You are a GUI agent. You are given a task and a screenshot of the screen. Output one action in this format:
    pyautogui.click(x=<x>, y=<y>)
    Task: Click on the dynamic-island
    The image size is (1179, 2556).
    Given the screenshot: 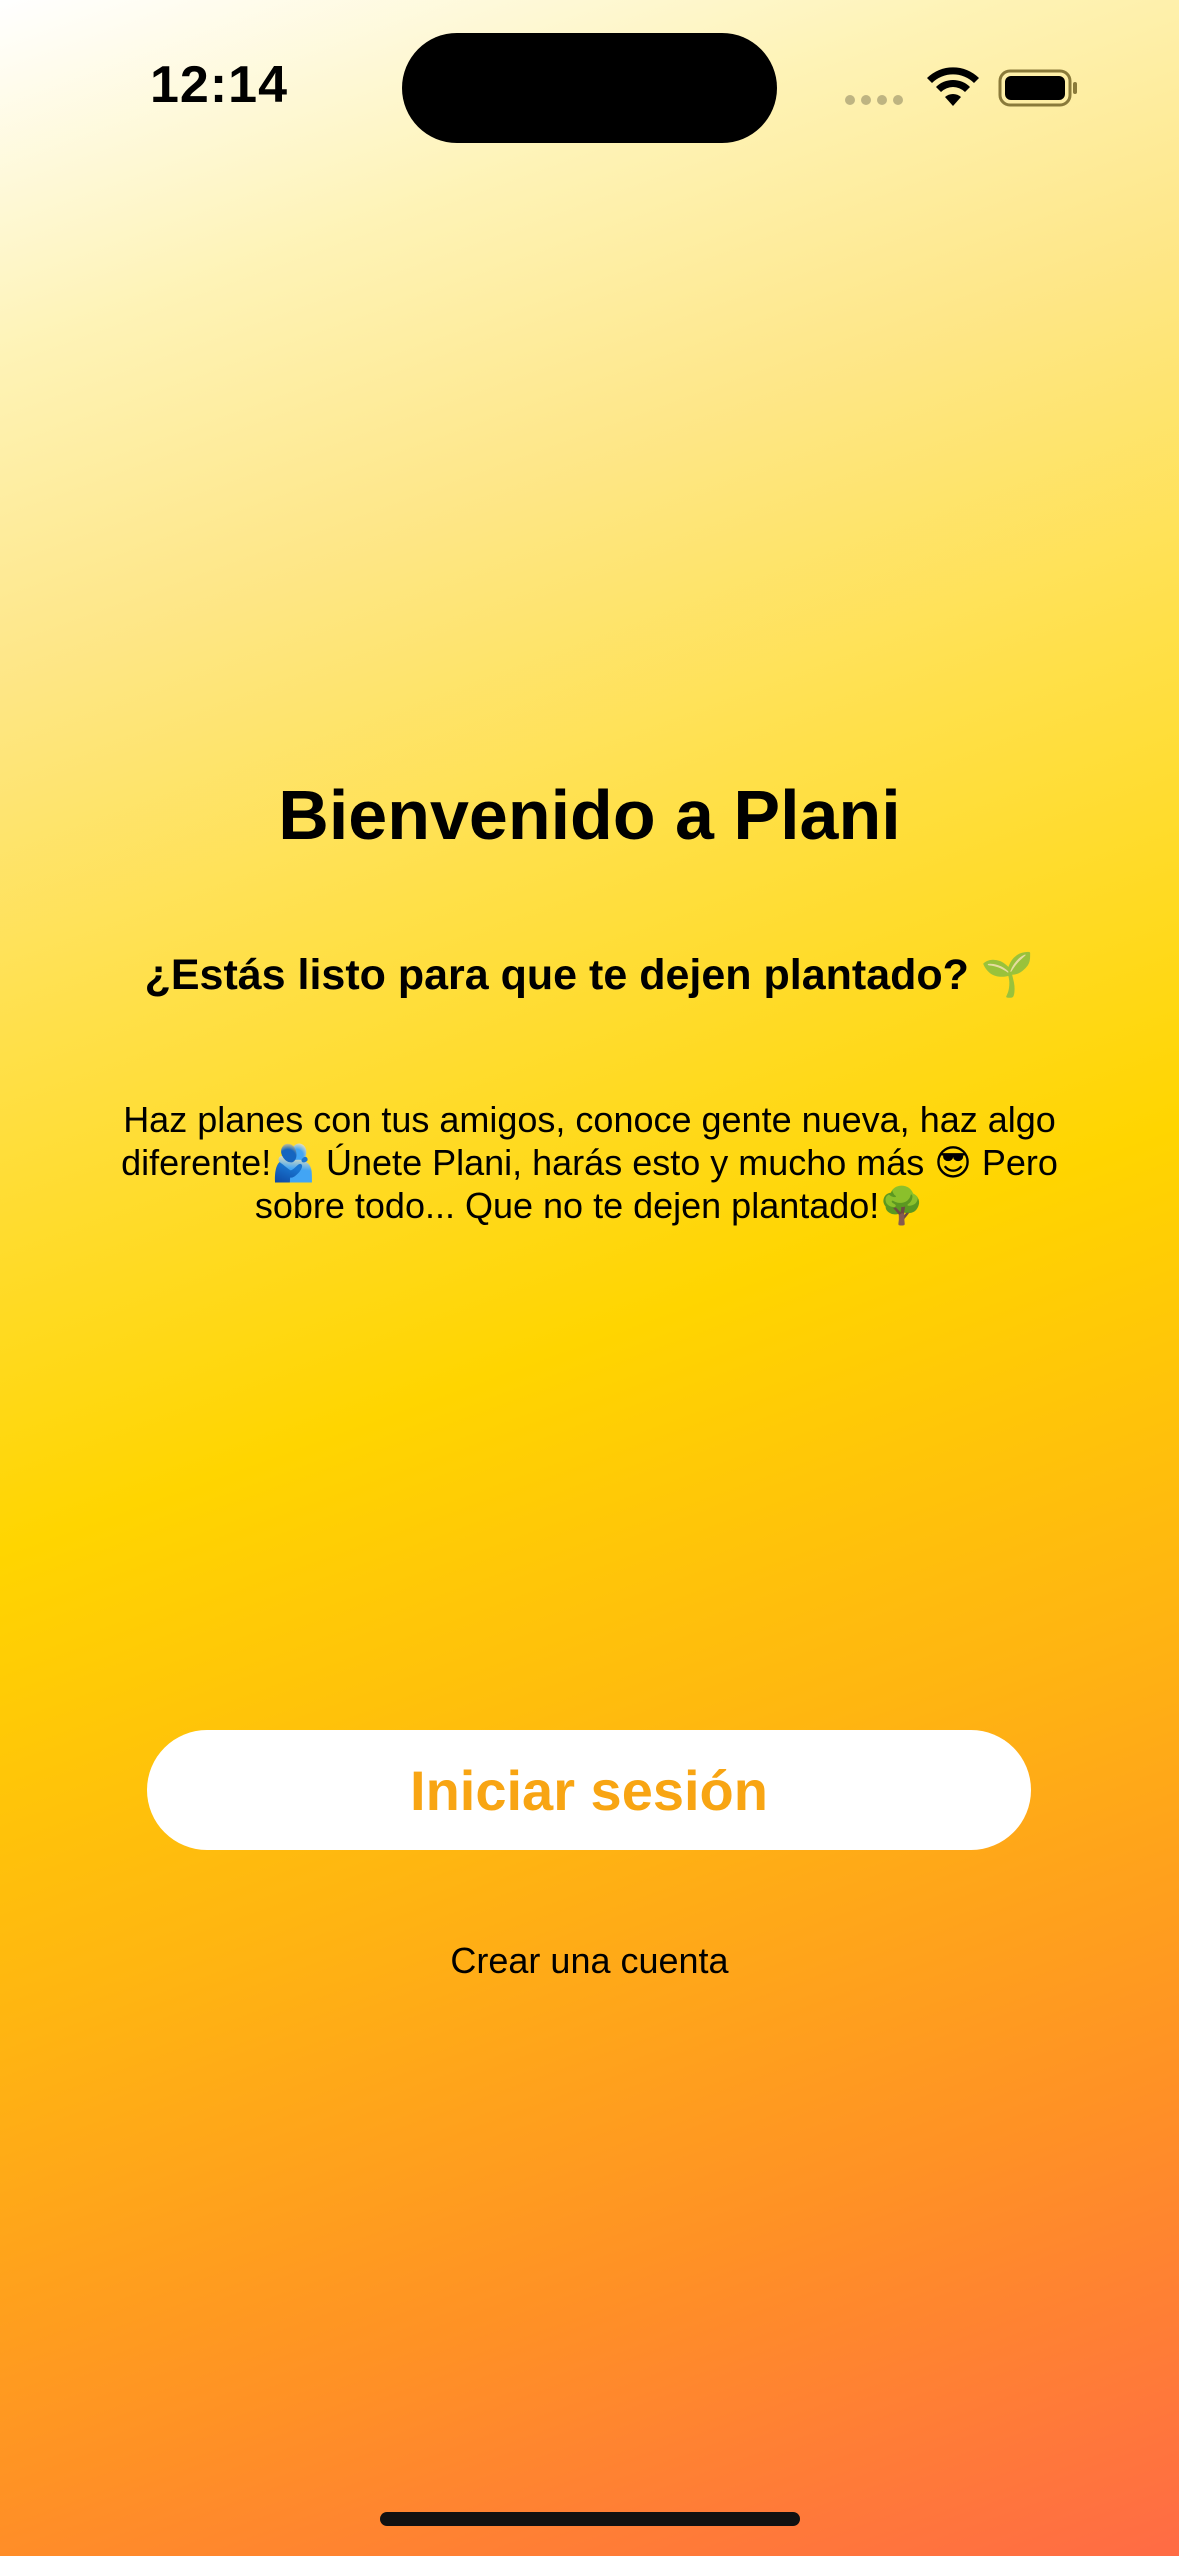 What is the action you would take?
    pyautogui.click(x=589, y=88)
    